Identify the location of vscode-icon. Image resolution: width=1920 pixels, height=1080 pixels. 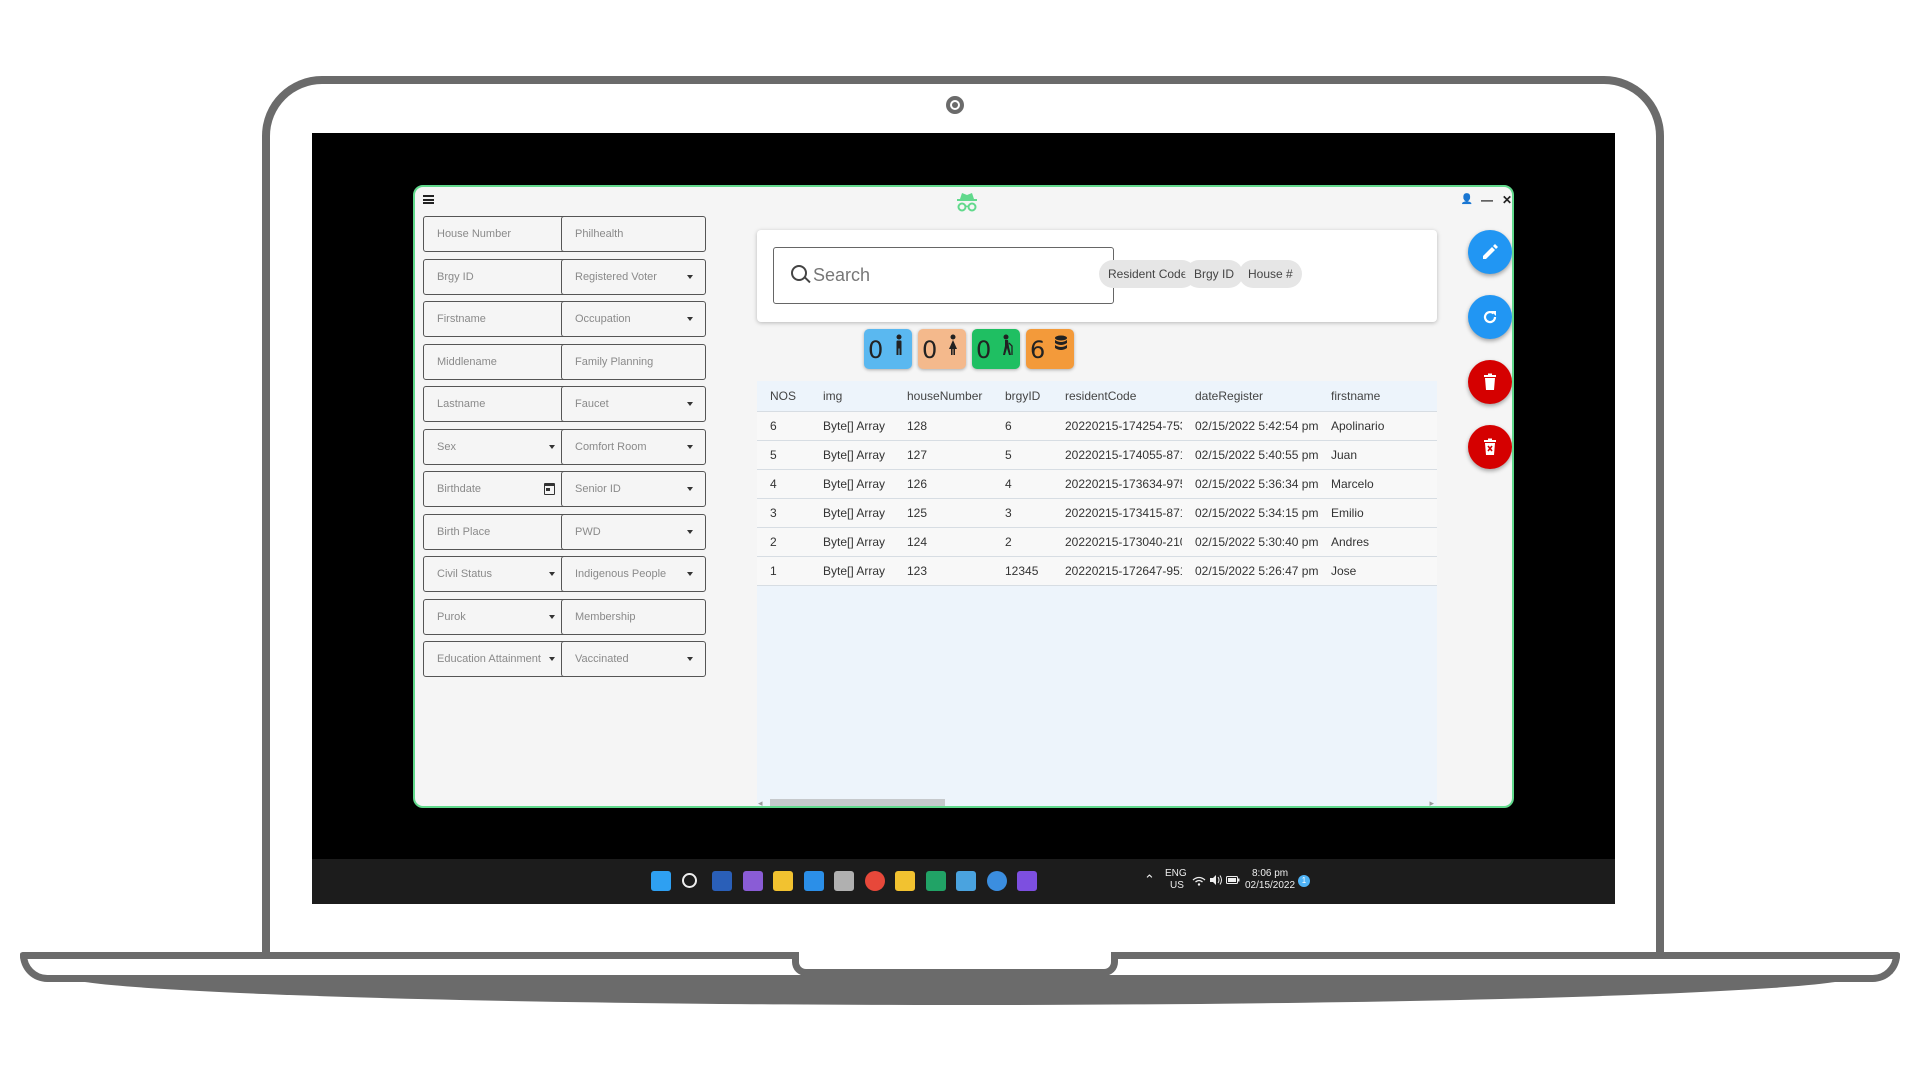
(813, 881).